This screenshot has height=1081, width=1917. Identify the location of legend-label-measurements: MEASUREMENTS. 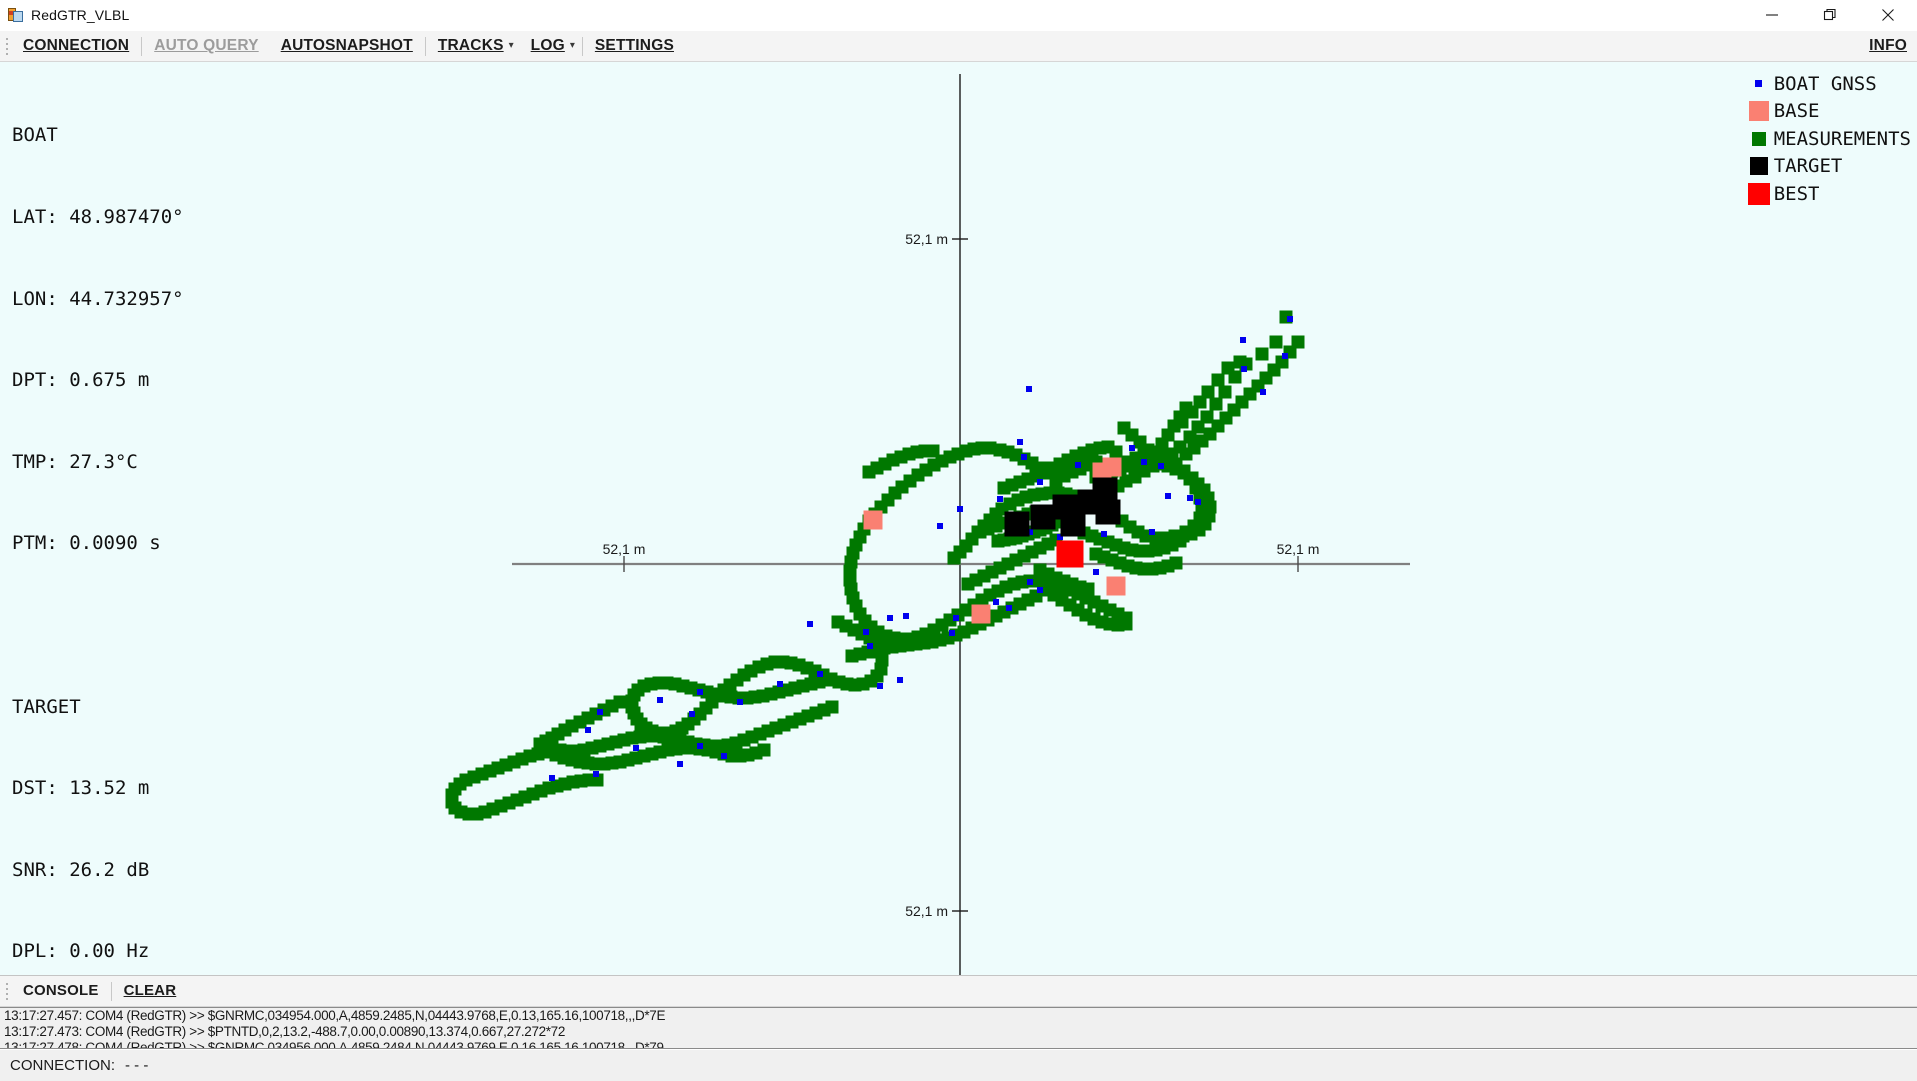
(1842, 138).